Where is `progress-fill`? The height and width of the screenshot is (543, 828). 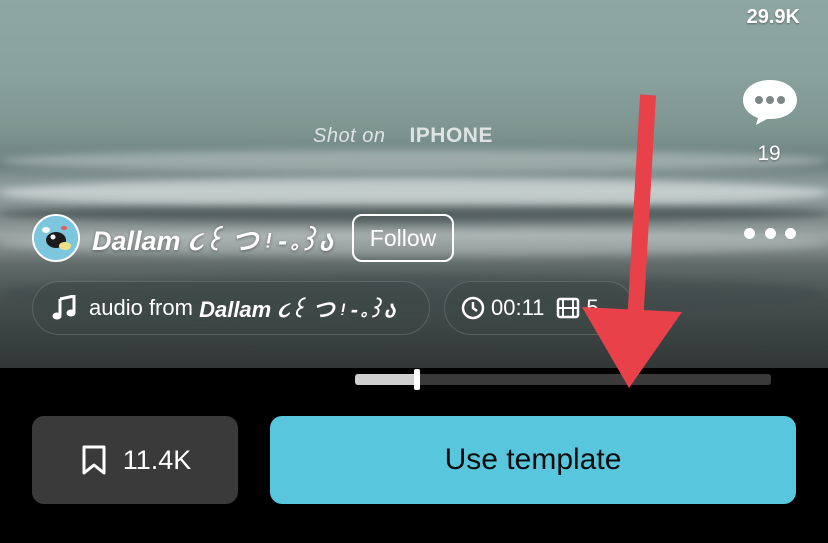 progress-fill is located at coordinates (386, 379).